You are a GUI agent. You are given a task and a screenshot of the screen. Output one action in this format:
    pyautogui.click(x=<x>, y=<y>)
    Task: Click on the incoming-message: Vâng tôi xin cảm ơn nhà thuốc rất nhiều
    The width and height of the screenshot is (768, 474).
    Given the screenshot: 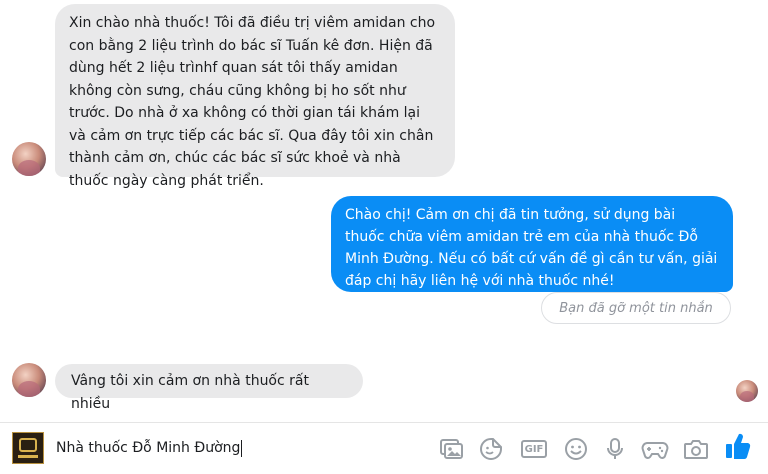 What is the action you would take?
    pyautogui.click(x=209, y=388)
    